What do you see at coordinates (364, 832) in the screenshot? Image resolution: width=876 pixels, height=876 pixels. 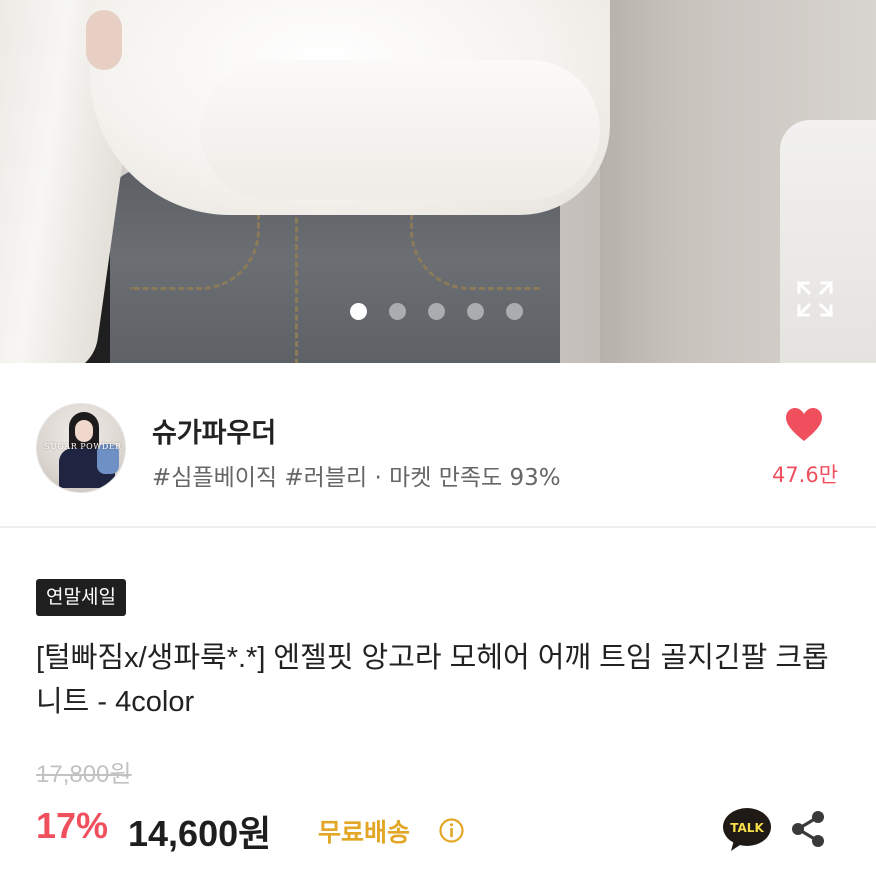 I see `free-shipping-label: 무료배송` at bounding box center [364, 832].